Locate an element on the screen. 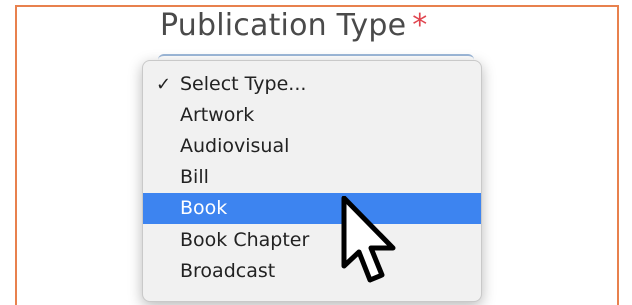  field-label-text: Publication Type is located at coordinates (283, 25).